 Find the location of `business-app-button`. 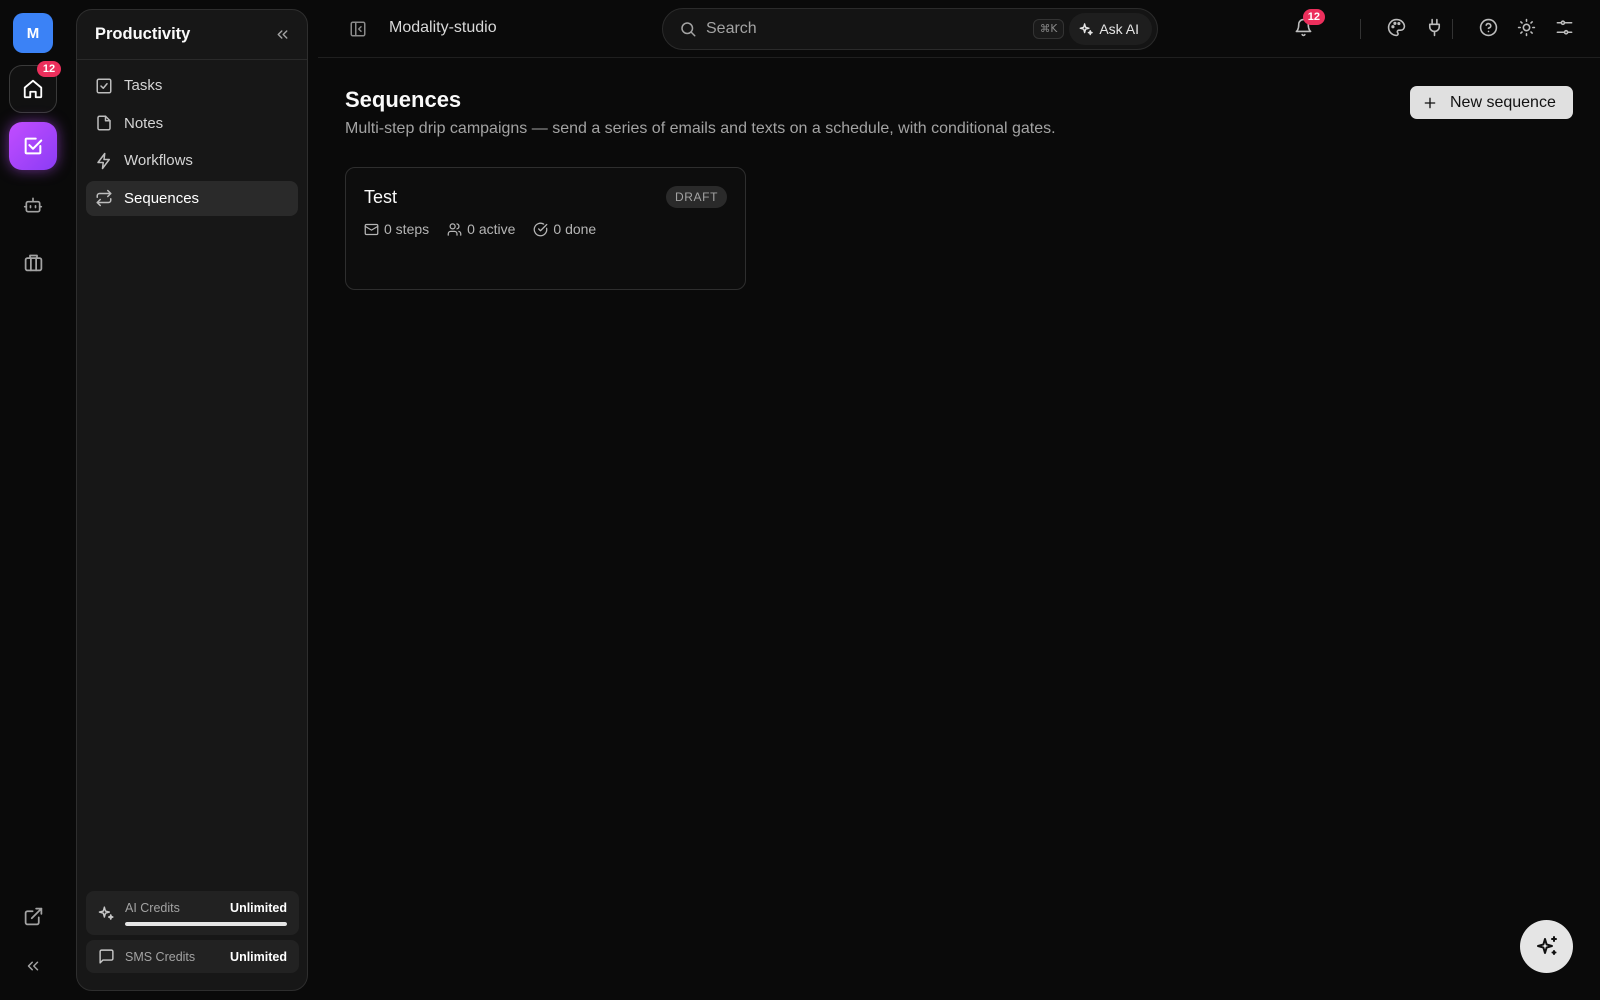

business-app-button is located at coordinates (33, 262).